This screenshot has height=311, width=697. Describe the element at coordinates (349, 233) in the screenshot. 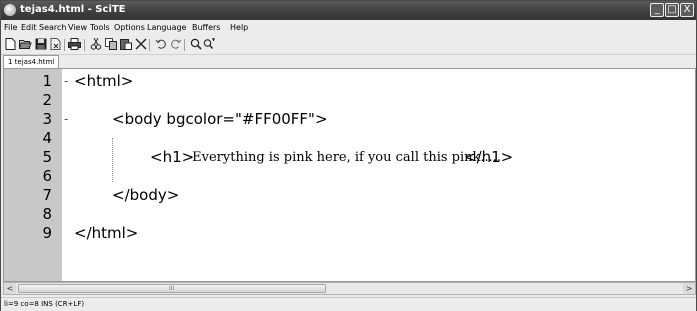

I see `code-line: 9 </html>` at that location.